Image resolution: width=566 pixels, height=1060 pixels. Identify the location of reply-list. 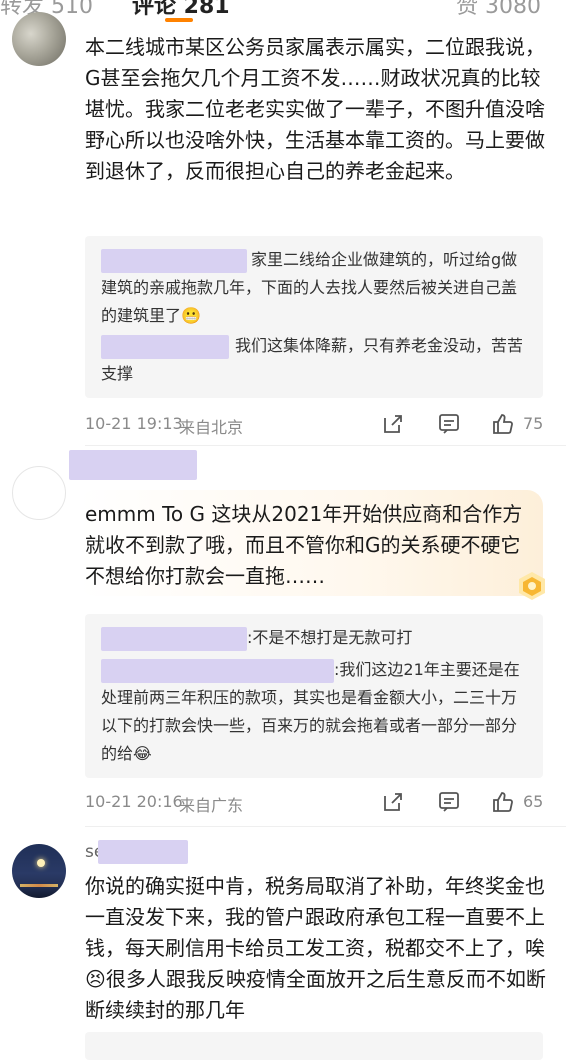
(314, 1046).